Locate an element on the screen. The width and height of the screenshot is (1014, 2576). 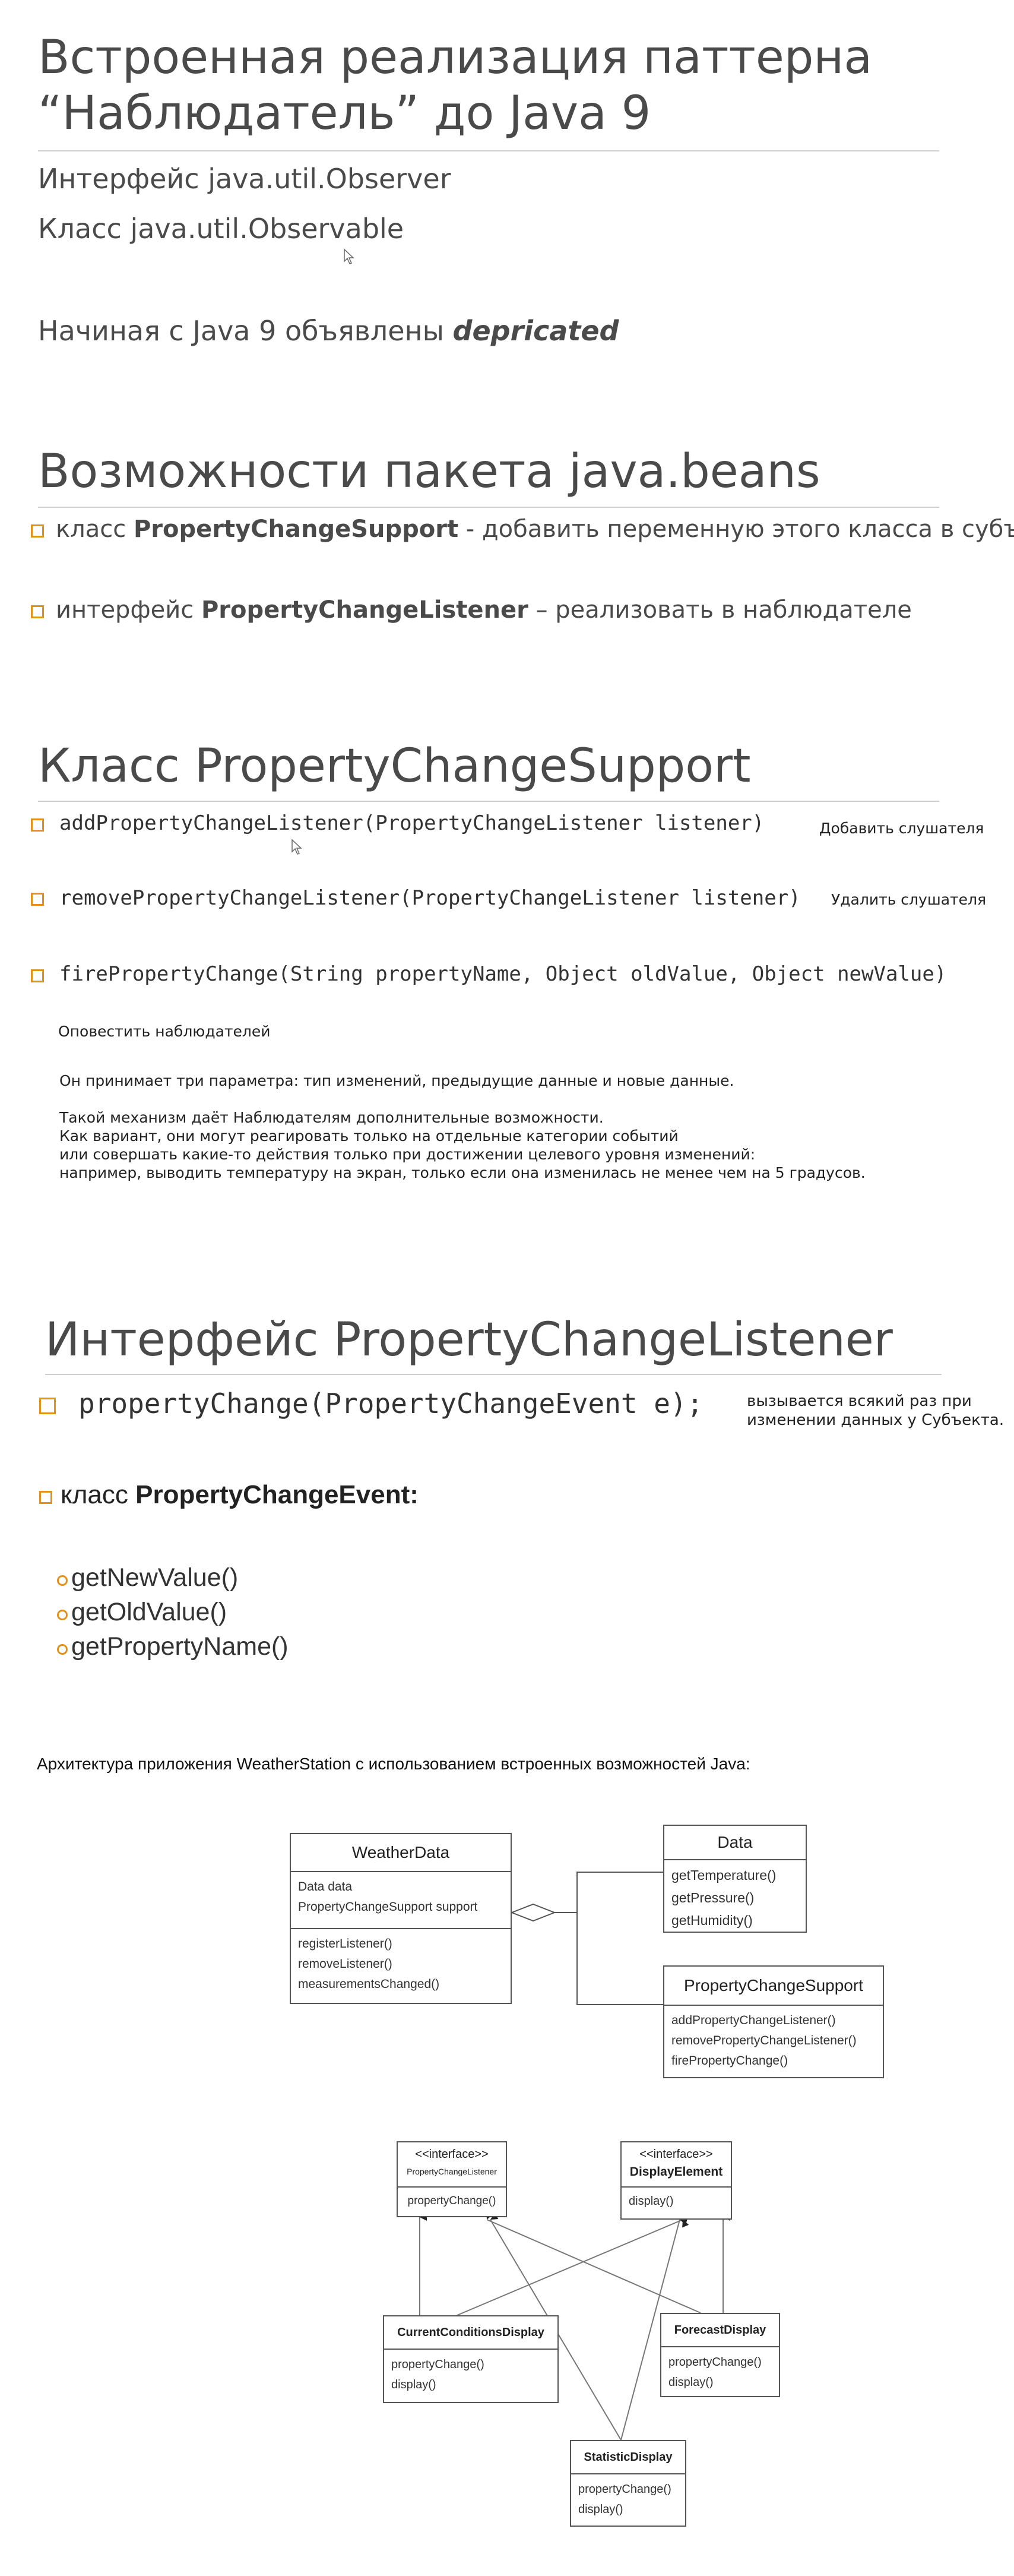
pcl-name: PropertyChangeListener is located at coordinates (452, 2171).